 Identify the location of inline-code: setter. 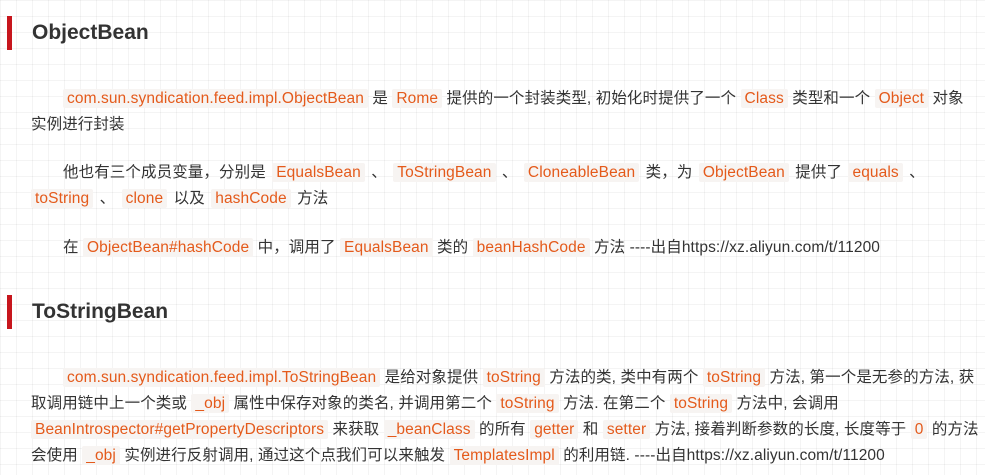
(626, 429).